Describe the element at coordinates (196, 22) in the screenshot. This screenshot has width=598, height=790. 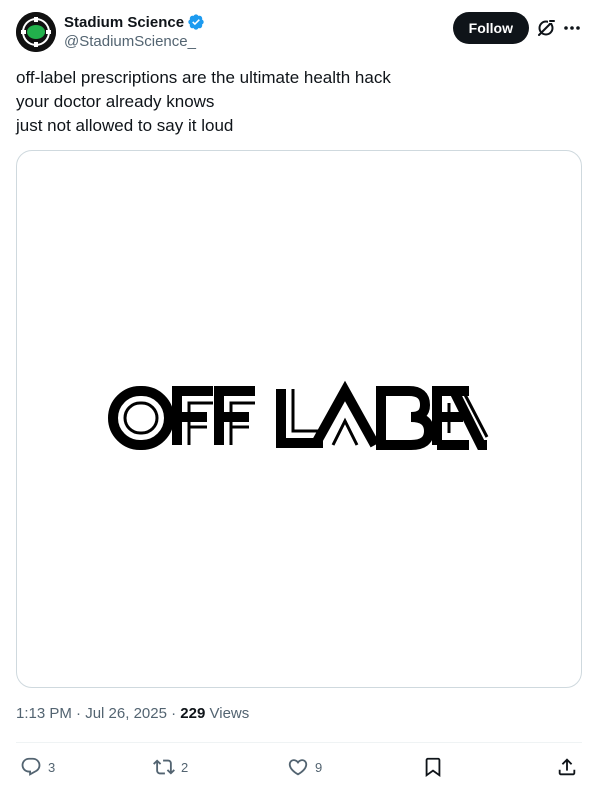
I see `verified-badge-icon` at that location.